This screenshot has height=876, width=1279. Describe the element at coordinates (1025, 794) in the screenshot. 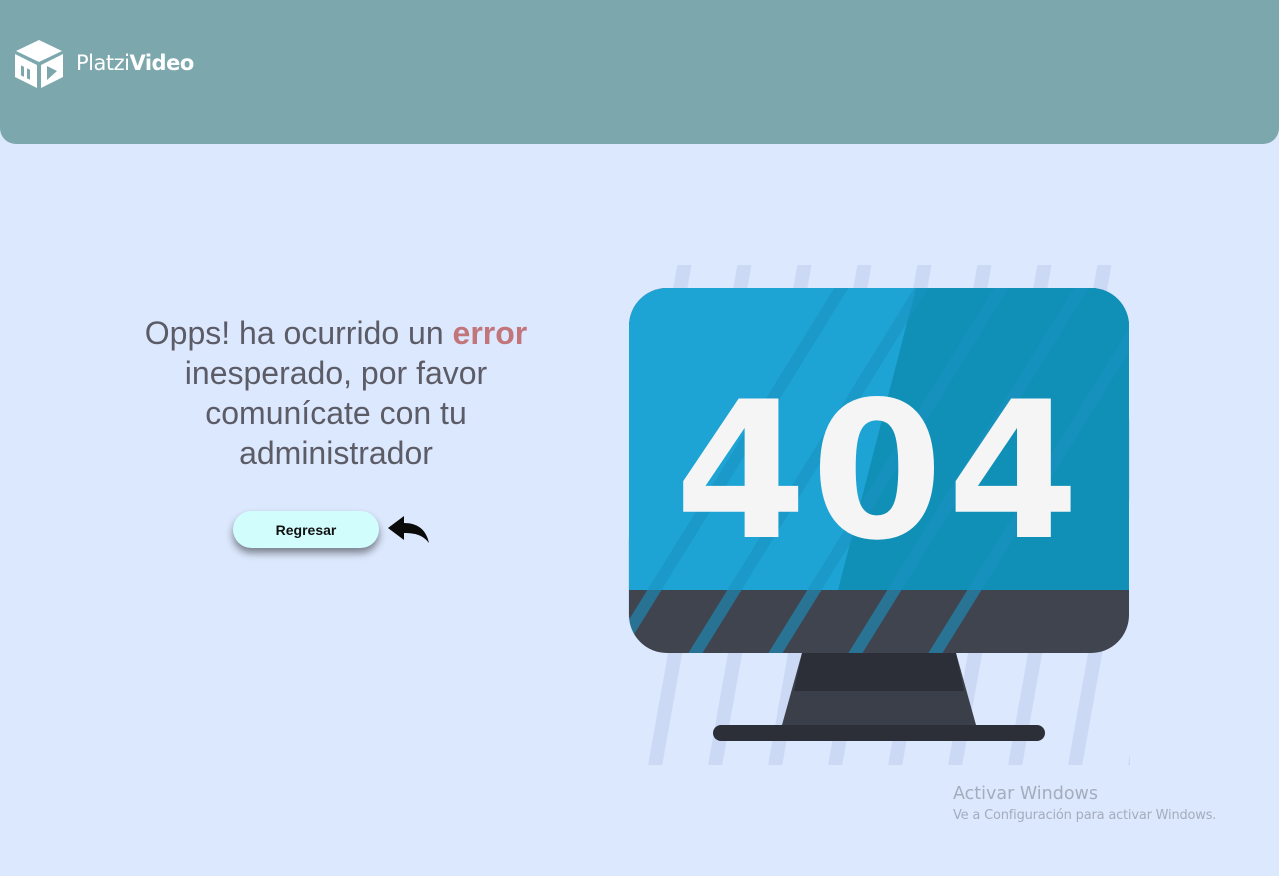

I see `watermark-title: Activar Windows` at that location.